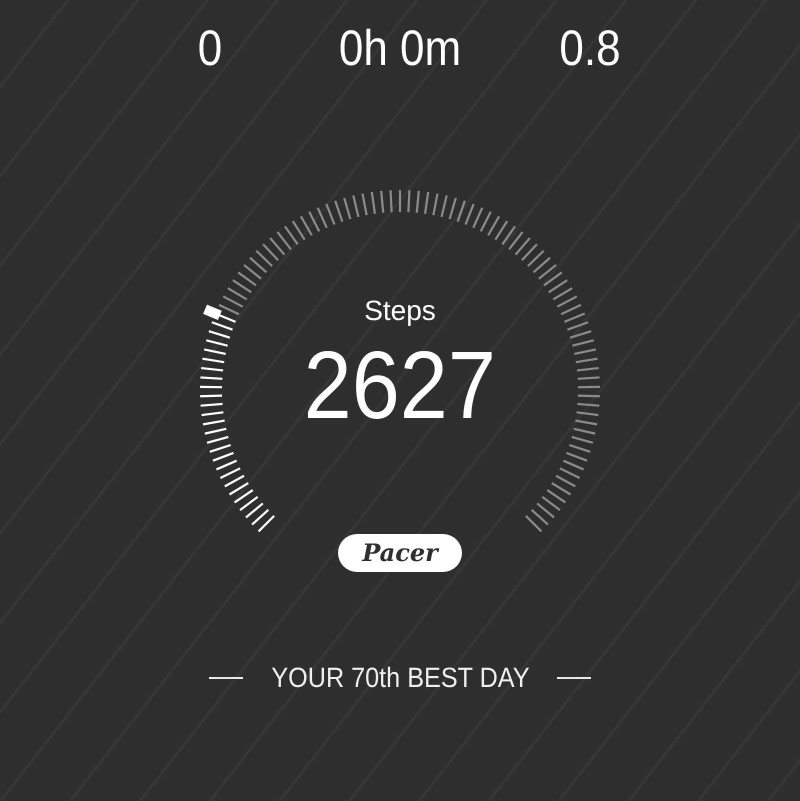  I want to click on stat-value: 0.8, so click(590, 48).